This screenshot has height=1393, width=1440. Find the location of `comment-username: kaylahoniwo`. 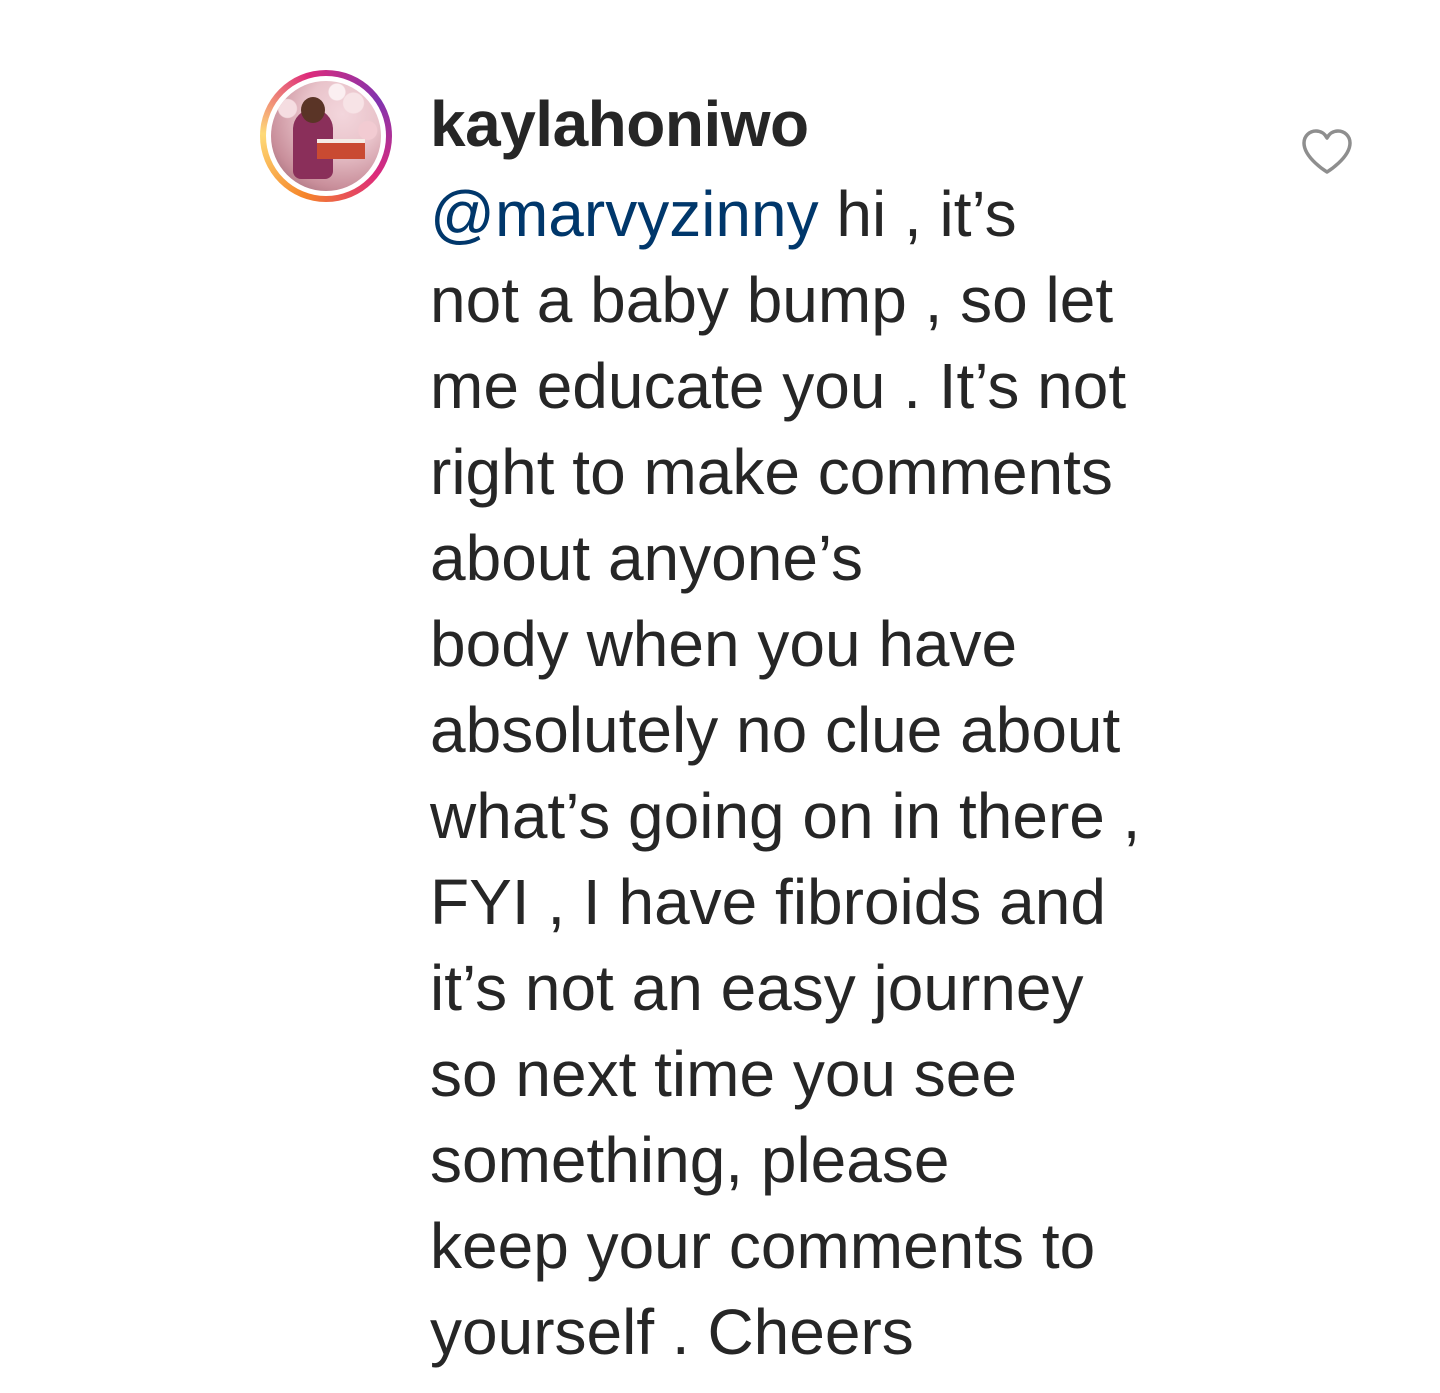

comment-username: kaylahoniwo is located at coordinates (619, 124).